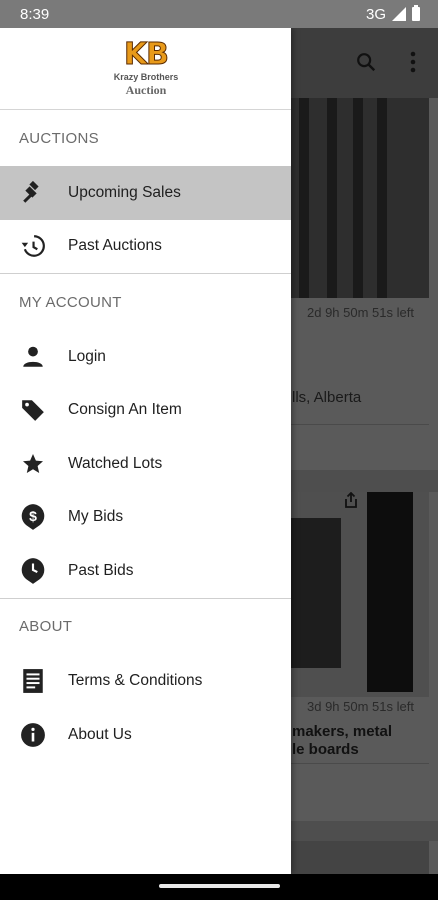 This screenshot has width=438, height=900. I want to click on drawer-item-consign-an-item: Consign An Item, so click(145, 411).